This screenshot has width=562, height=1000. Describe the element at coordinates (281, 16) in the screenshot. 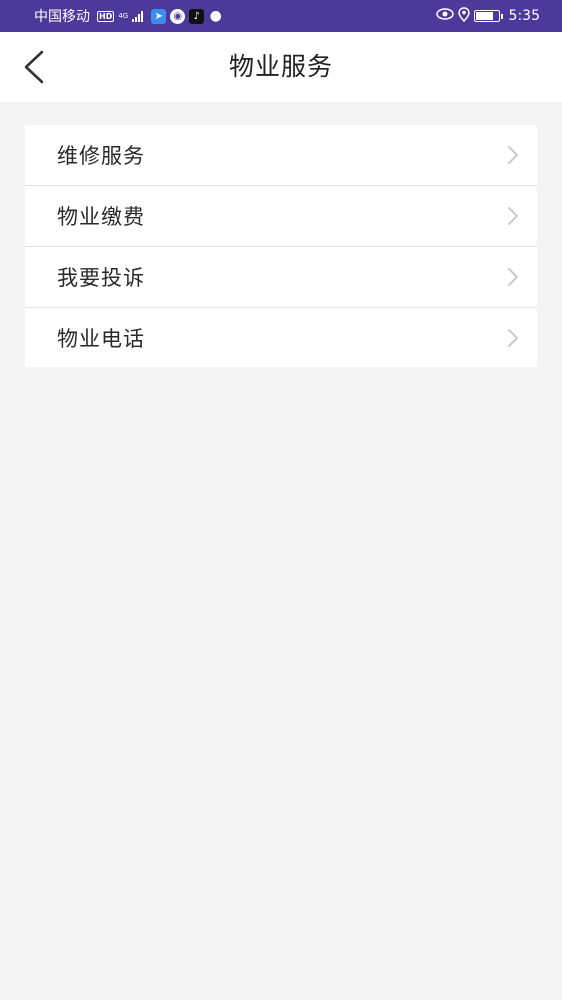

I see `status-bar: 中国移动 HD 4G ➤ ◉ ♪ ● 5:35` at that location.